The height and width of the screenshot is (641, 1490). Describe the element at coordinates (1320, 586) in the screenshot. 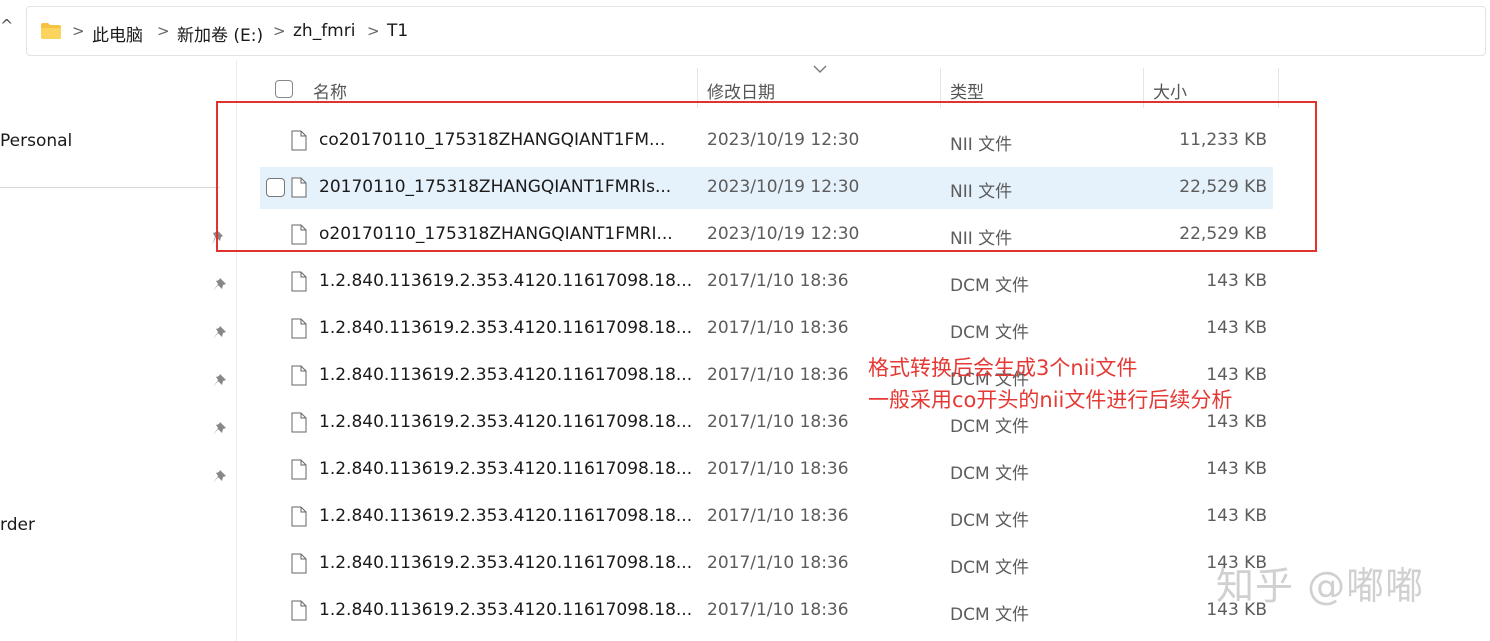

I see `watermark: 知乎 @嘟嘟` at that location.